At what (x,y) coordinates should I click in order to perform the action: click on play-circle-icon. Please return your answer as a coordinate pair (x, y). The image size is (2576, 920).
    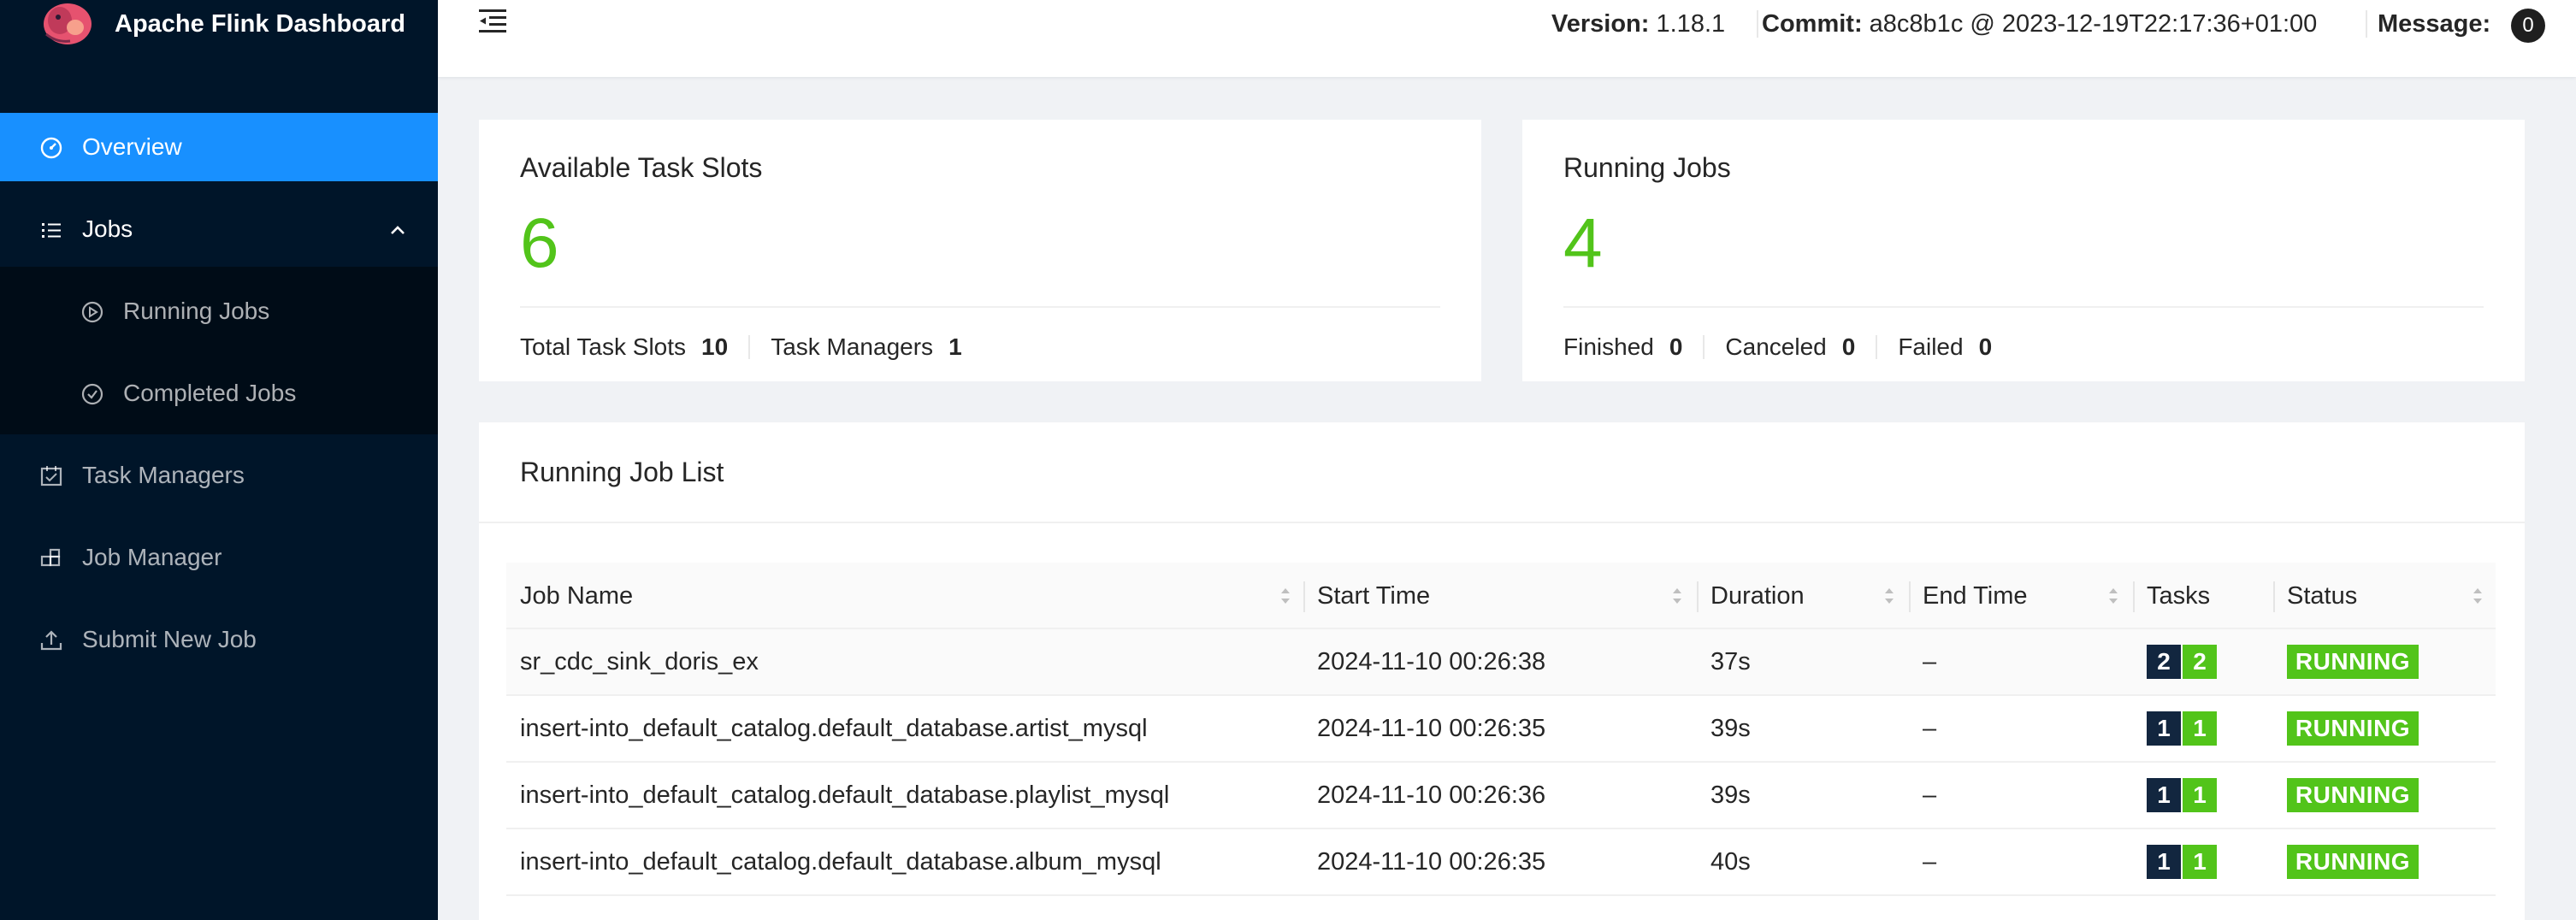
    Looking at the image, I should click on (92, 312).